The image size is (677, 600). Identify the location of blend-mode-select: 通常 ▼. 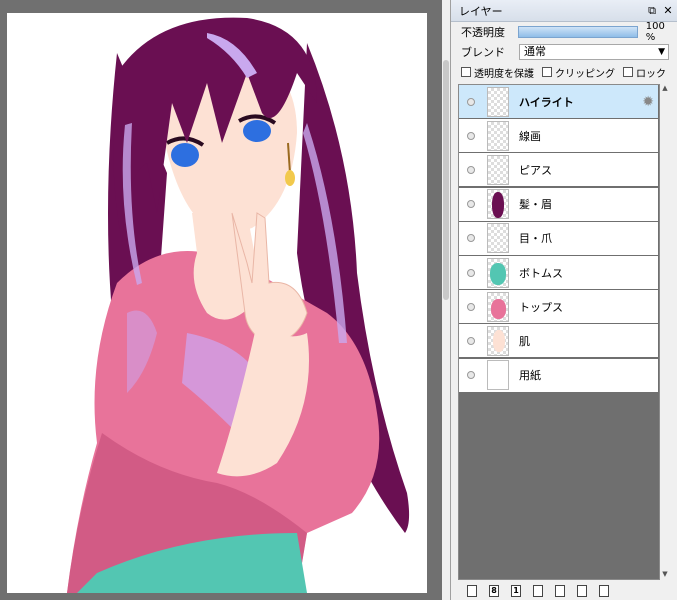
(594, 52).